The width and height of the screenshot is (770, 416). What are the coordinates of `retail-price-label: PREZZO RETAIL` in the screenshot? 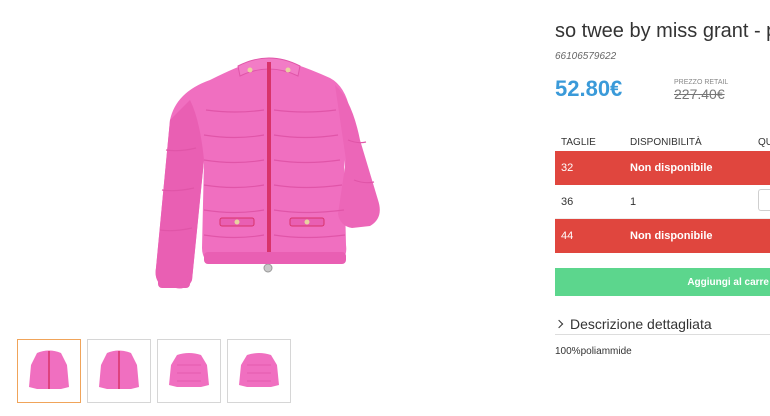 It's located at (701, 82).